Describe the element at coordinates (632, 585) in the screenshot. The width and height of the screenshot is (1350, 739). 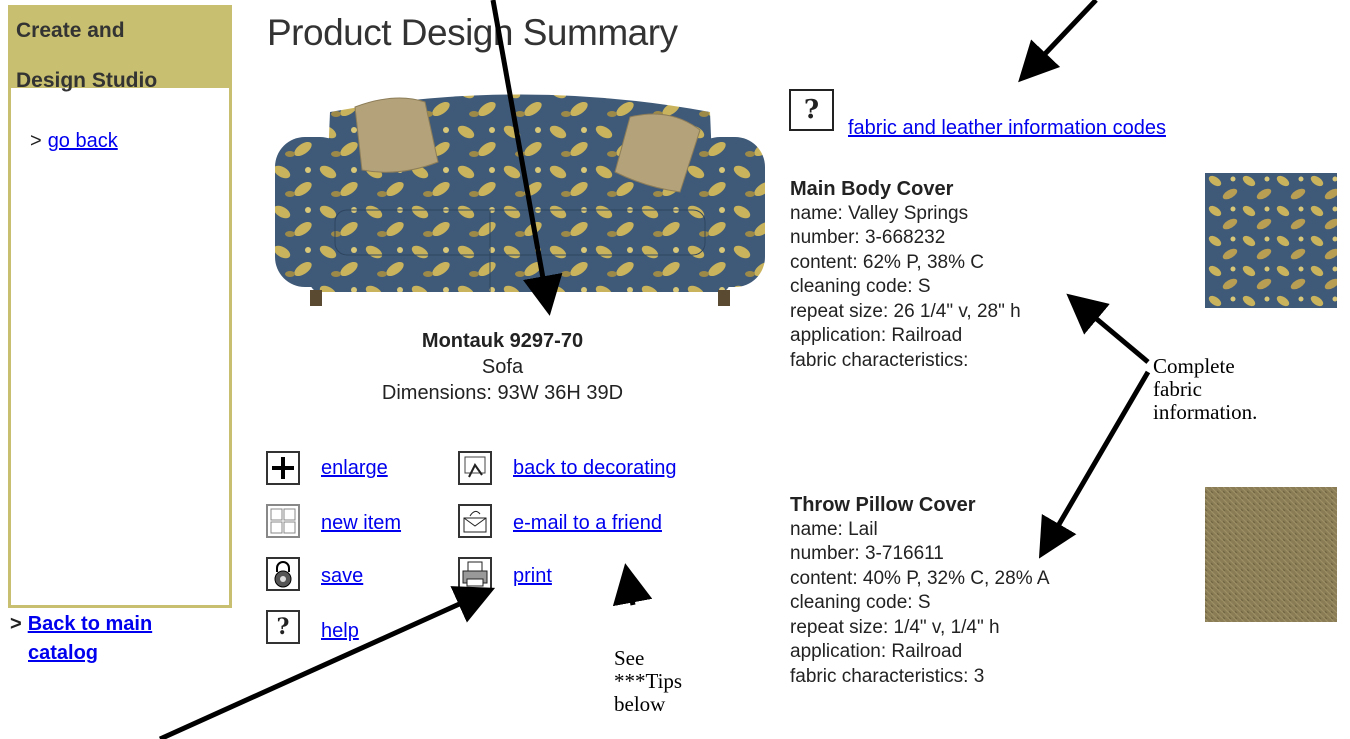
I see `arrow-to-email-link` at that location.